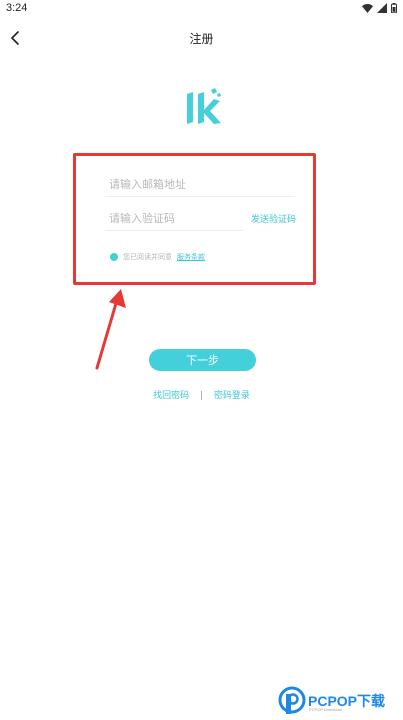 Image resolution: width=403 pixels, height=720 pixels. I want to click on agreement-row: 您已阅读并同意 服务条款, so click(157, 257).